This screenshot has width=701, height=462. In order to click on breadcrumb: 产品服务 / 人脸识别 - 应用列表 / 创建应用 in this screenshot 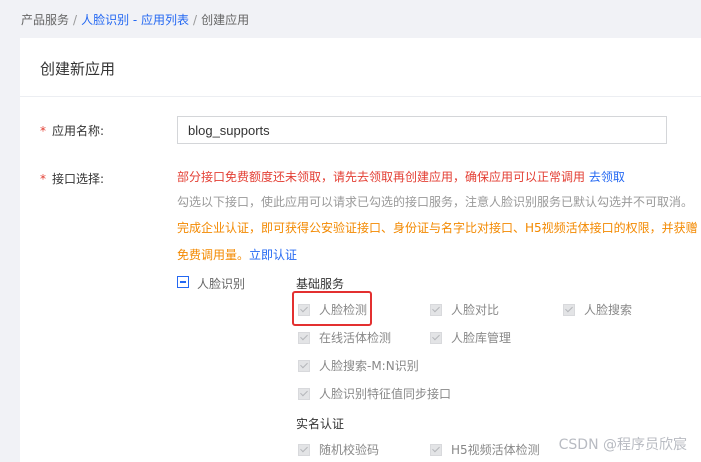, I will do `click(135, 19)`.